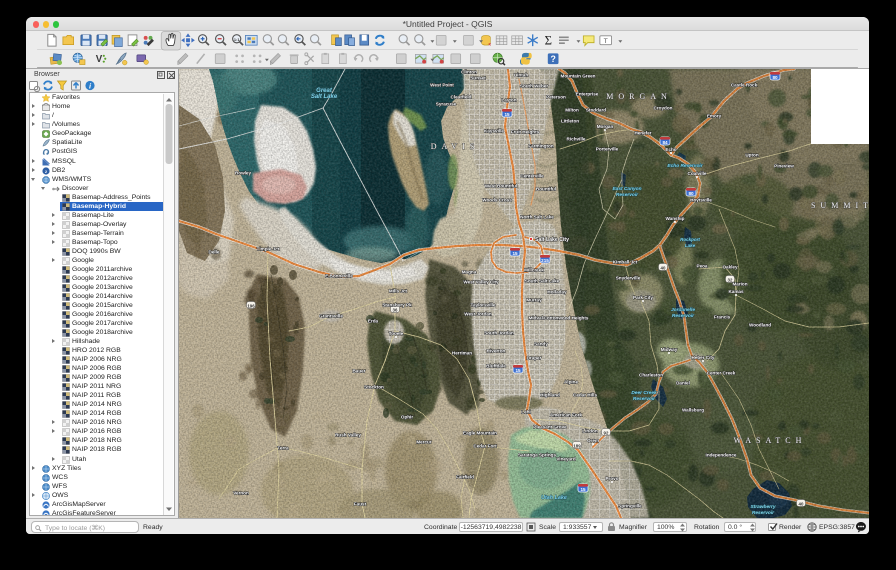  Describe the element at coordinates (360, 504) in the screenshot. I see `svg-text: Faust` at that location.